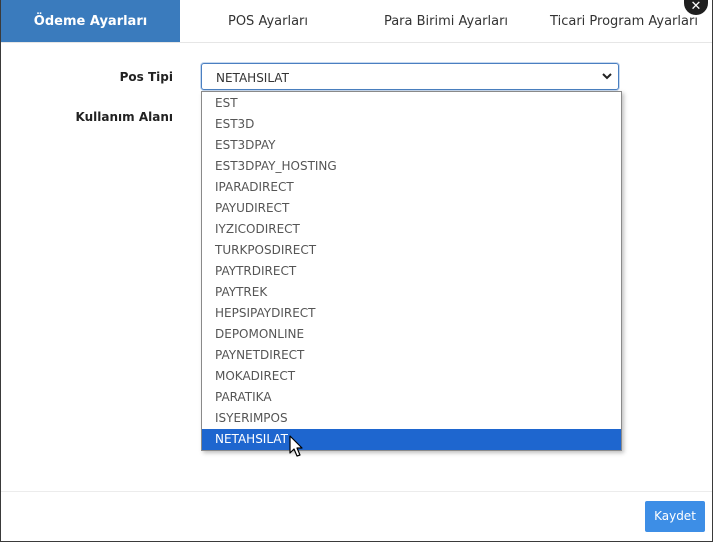  I want to click on pos-tipi-select: NETAHSILAT, so click(410, 76).